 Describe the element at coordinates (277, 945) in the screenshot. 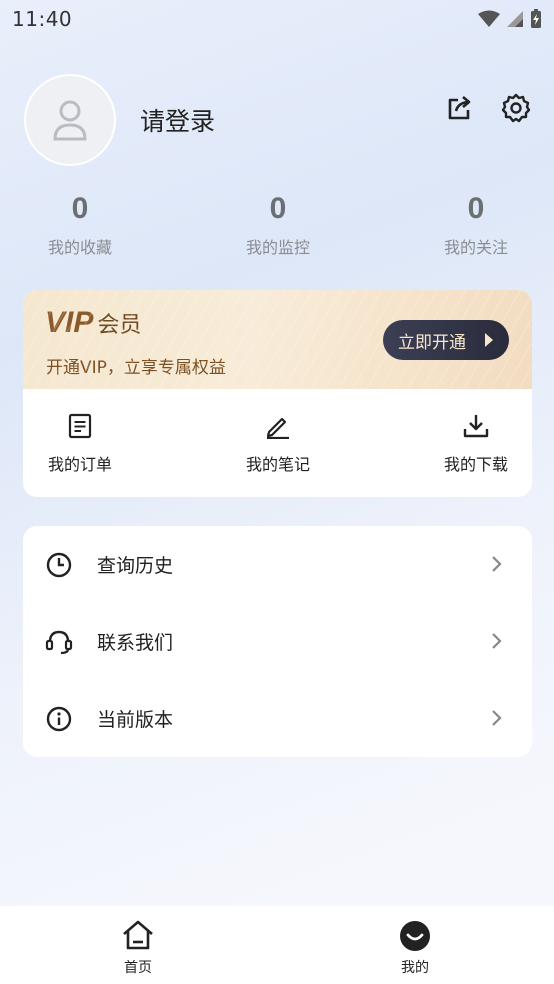

I see `bottom-tab-bar: 首页 我的` at that location.